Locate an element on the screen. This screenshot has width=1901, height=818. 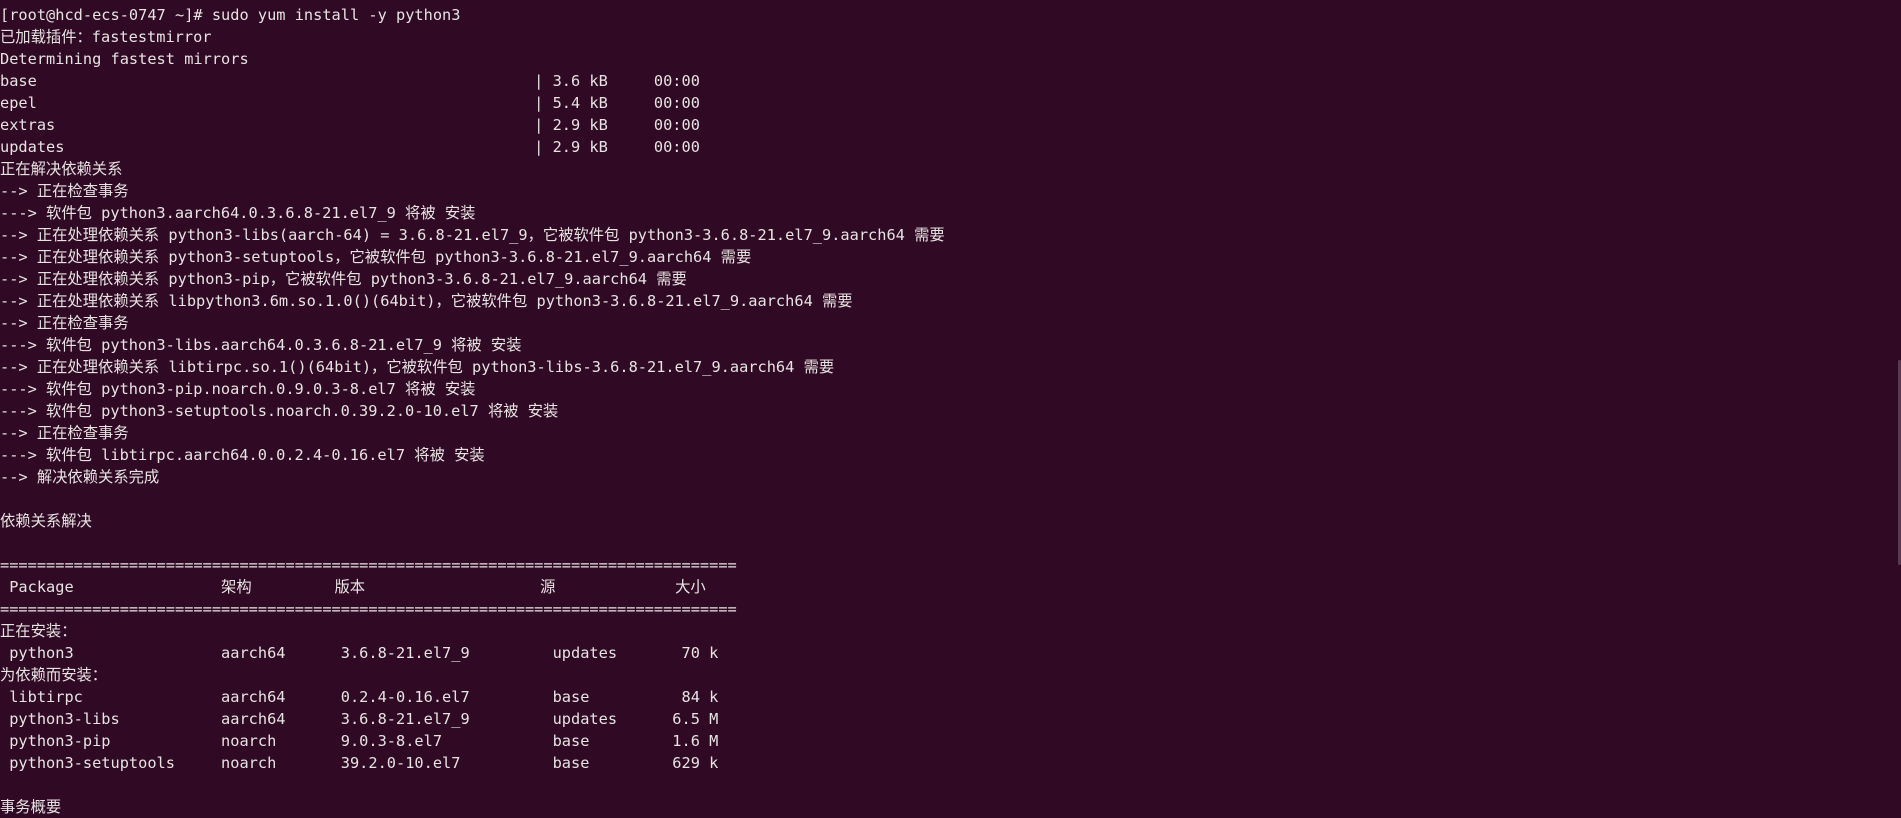
terminal-line: base | 3.6 kB 00:00 is located at coordinates (350, 81).